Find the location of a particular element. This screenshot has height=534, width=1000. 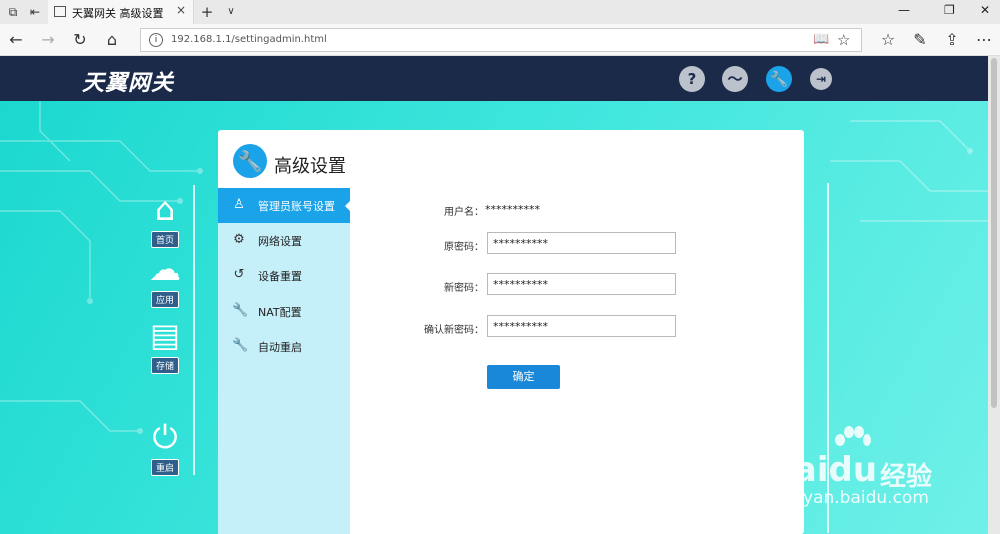

gear-icon: ⚙ is located at coordinates (239, 239).